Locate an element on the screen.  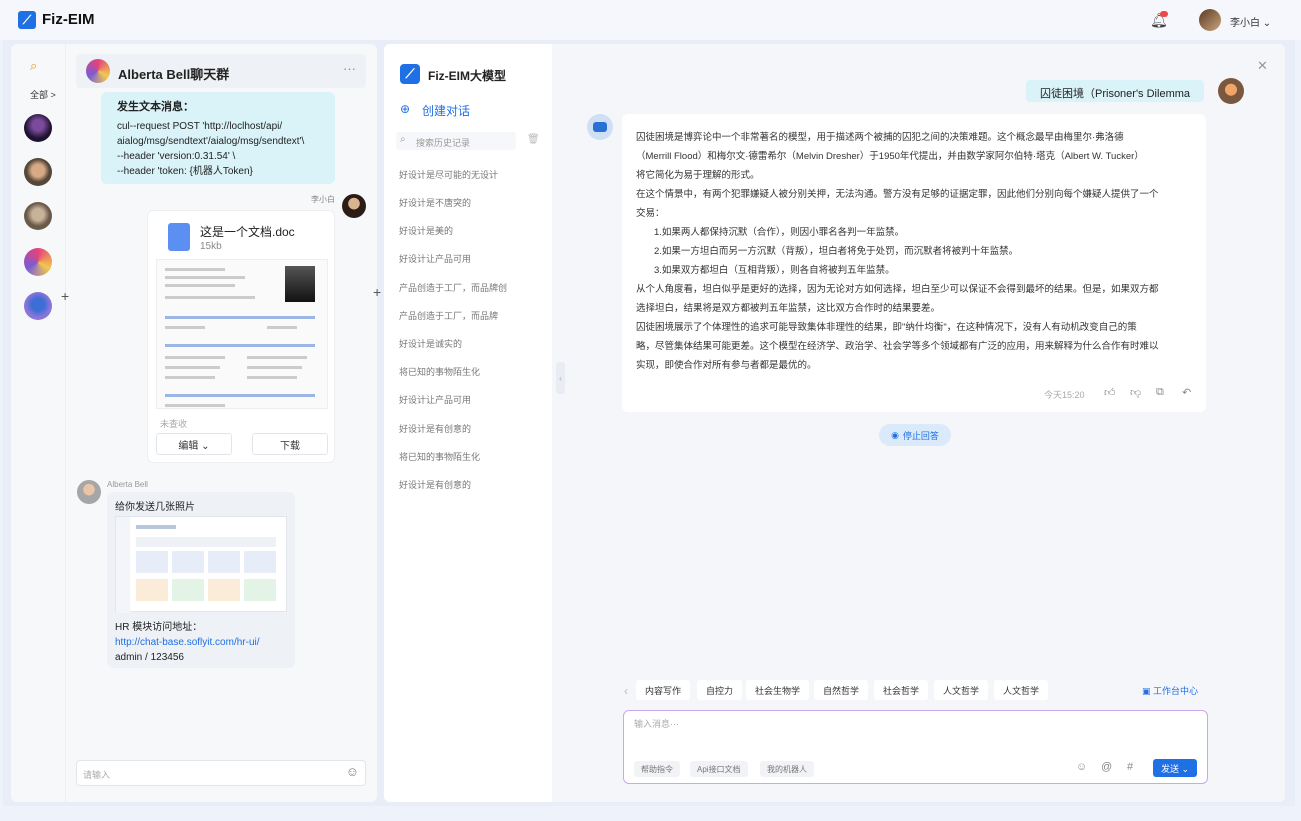
robot-icon is located at coordinates (600, 127).